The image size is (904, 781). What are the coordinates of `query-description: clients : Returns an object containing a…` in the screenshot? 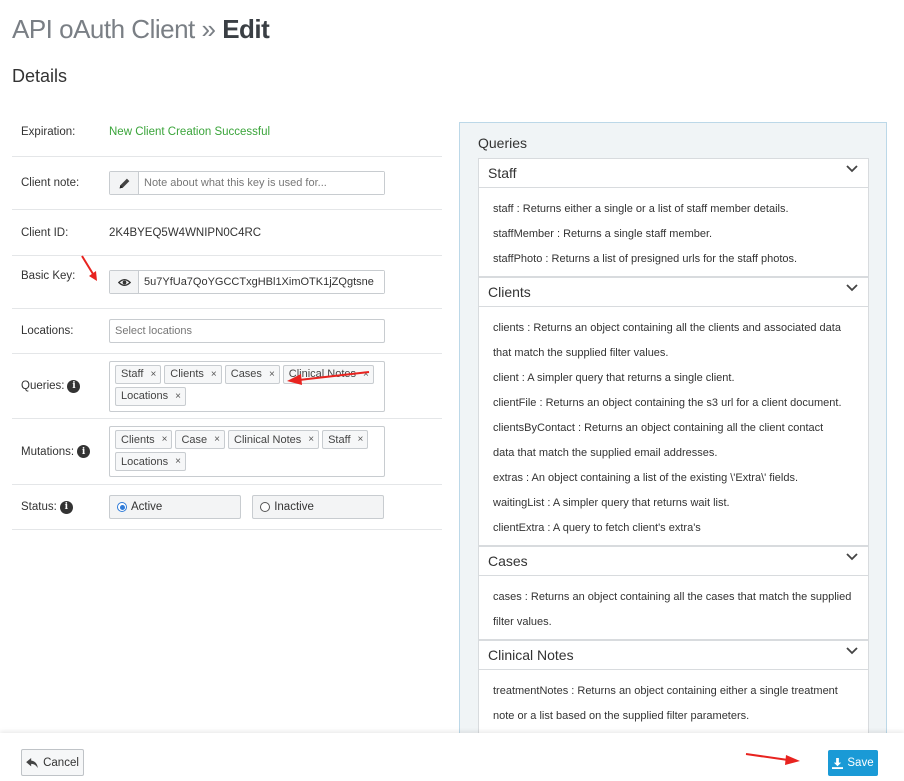 It's located at (667, 328).